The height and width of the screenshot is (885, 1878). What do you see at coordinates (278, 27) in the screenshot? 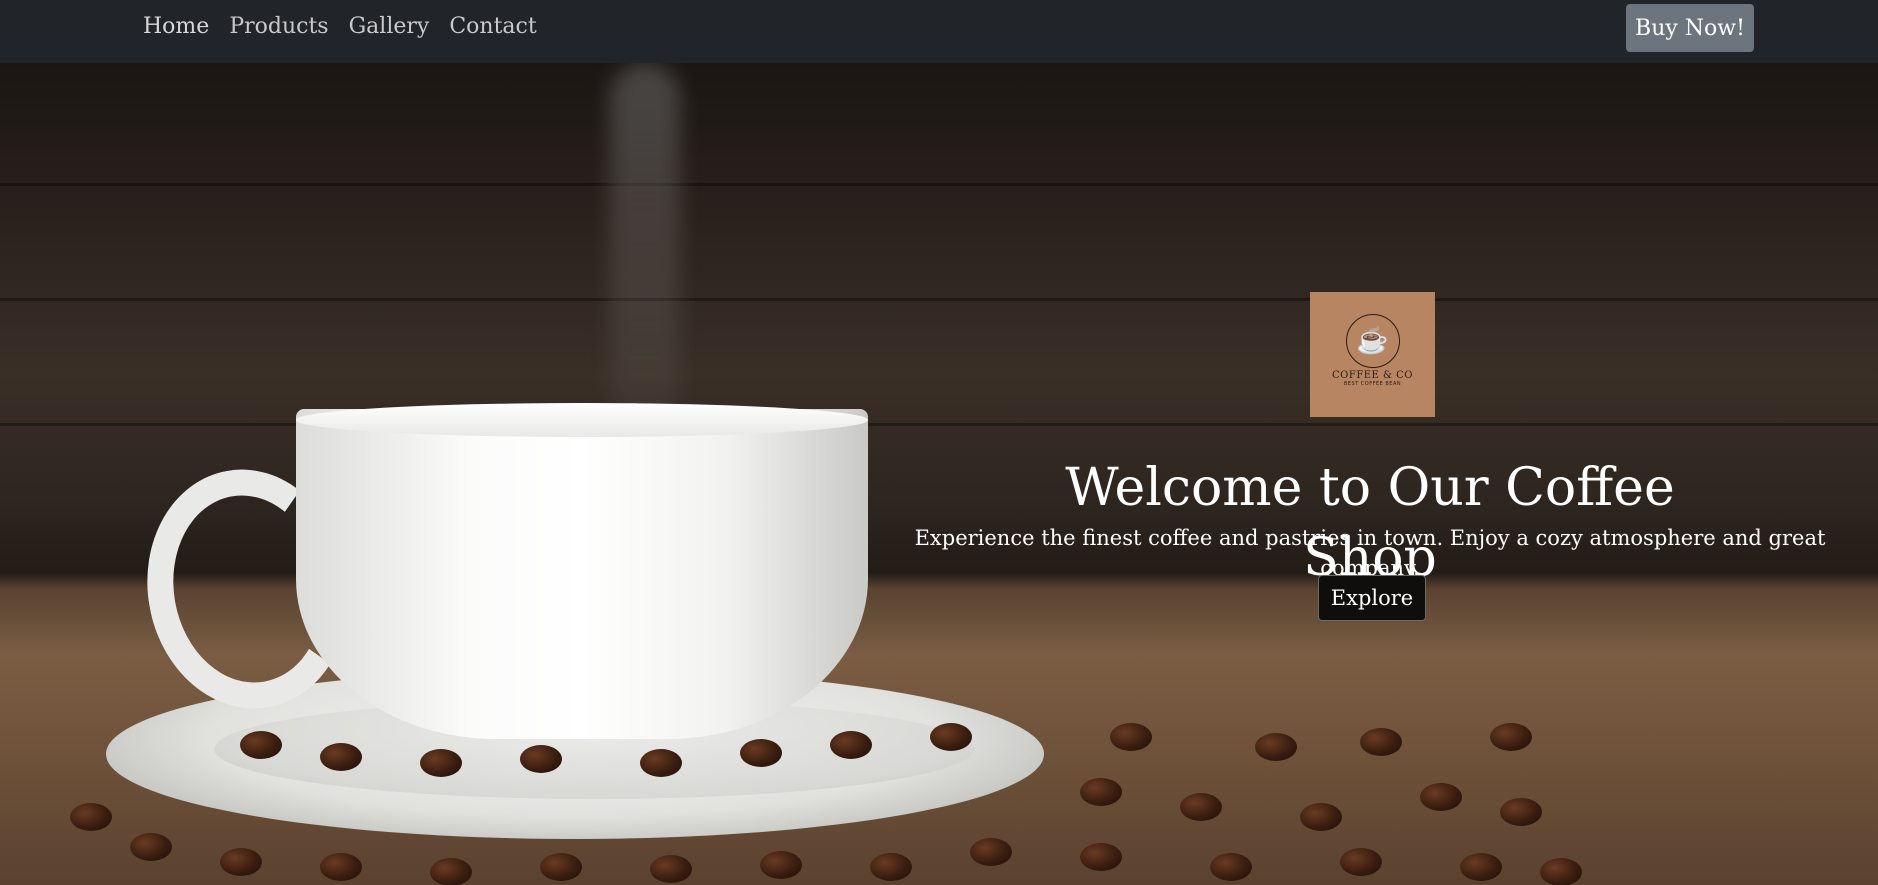
I see `nav-link-products: Products` at bounding box center [278, 27].